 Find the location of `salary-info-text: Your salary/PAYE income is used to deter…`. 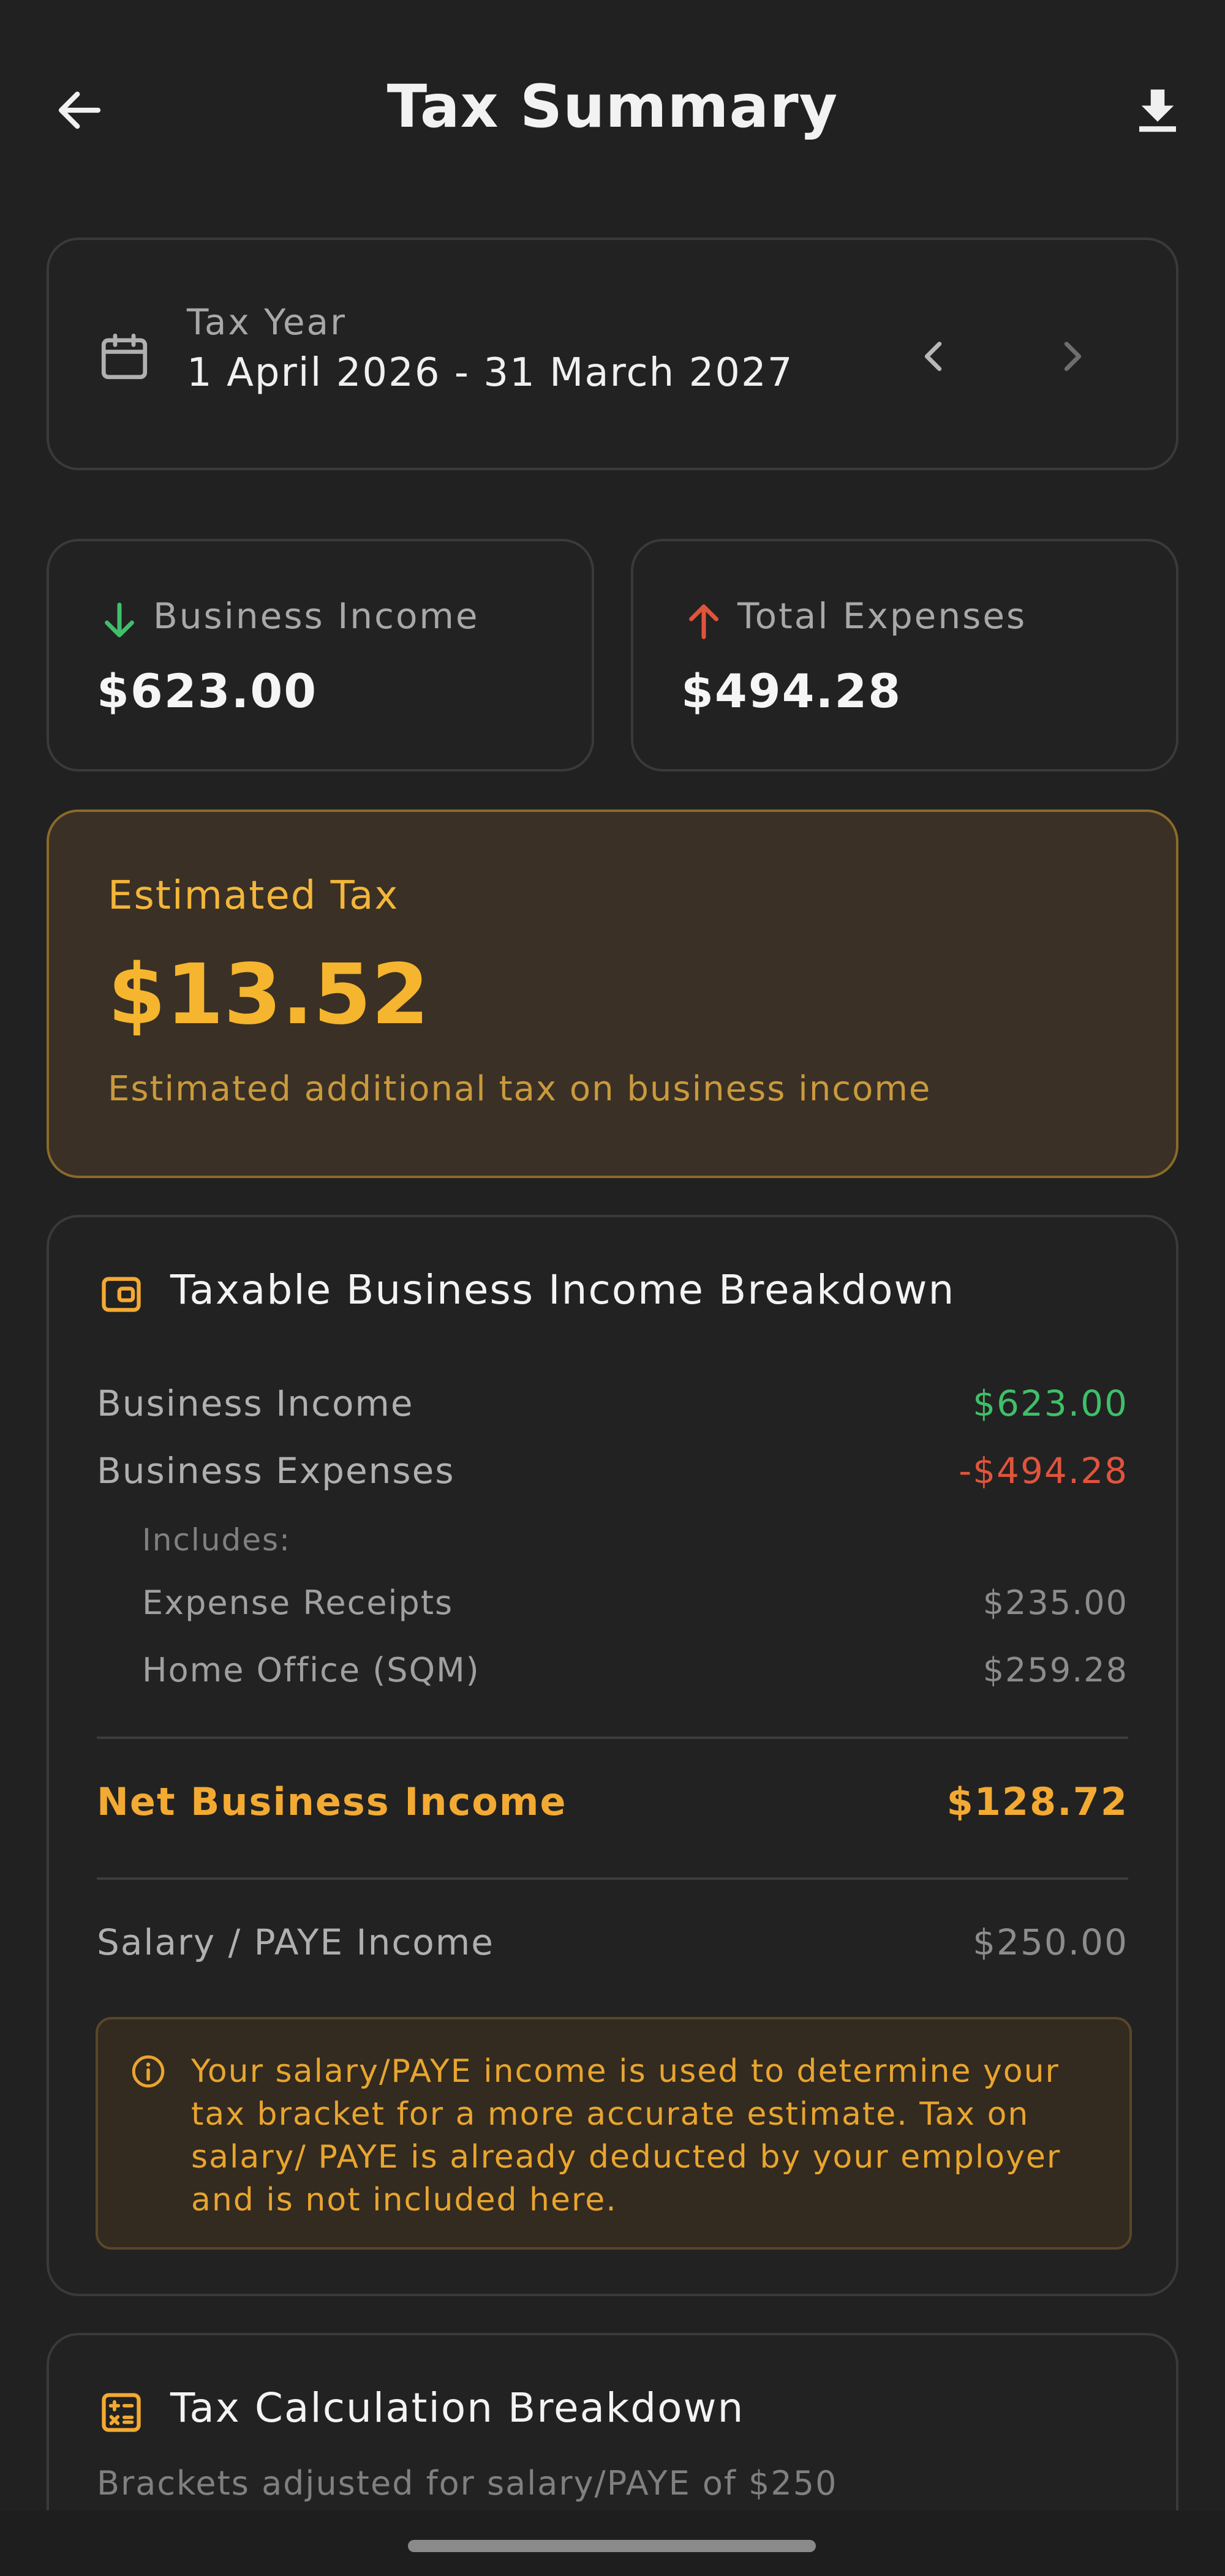

salary-info-text: Your salary/PAYE income is used to deter… is located at coordinates (626, 2135).